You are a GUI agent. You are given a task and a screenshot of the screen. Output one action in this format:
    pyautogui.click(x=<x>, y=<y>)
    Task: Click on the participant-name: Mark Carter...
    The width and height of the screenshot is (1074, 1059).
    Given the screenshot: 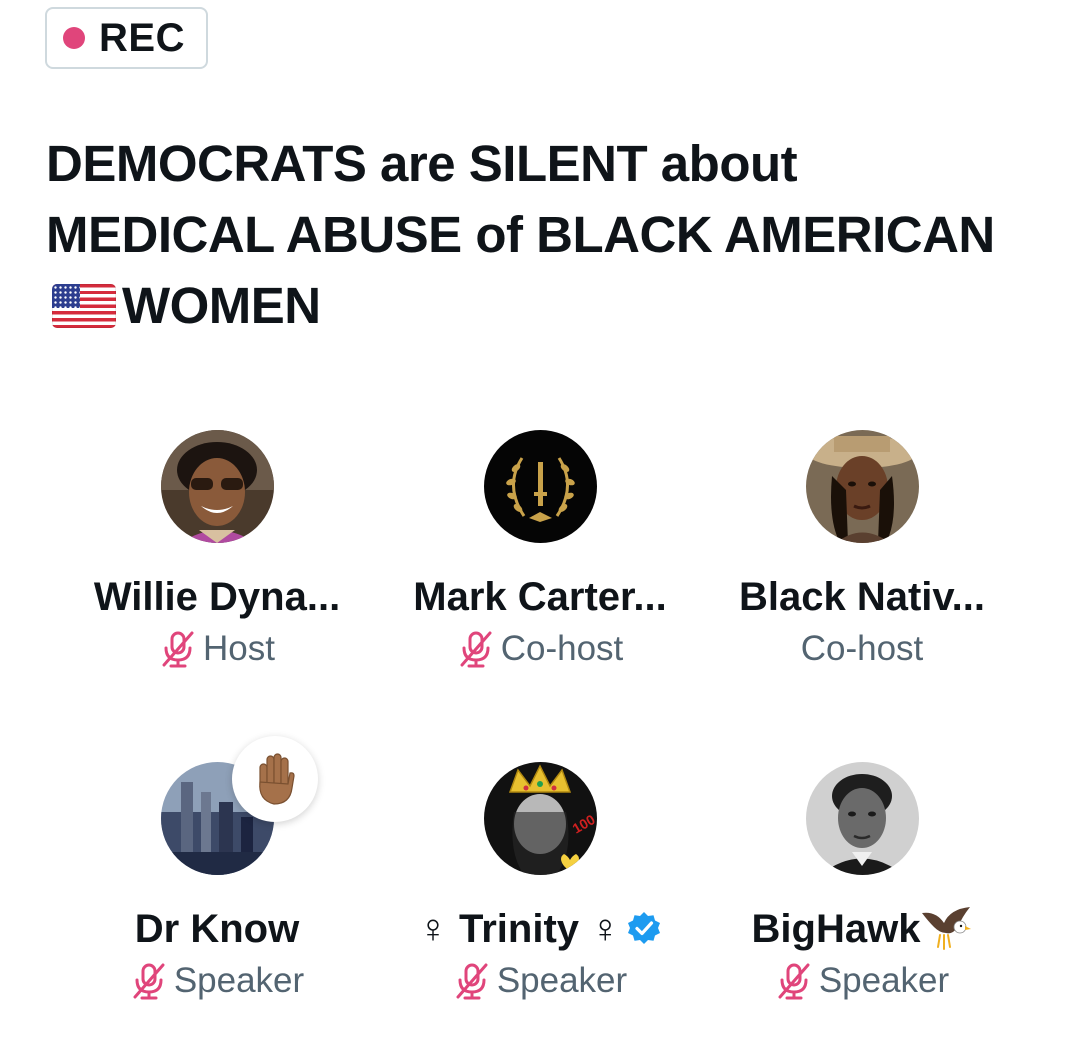 What is the action you would take?
    pyautogui.click(x=540, y=597)
    